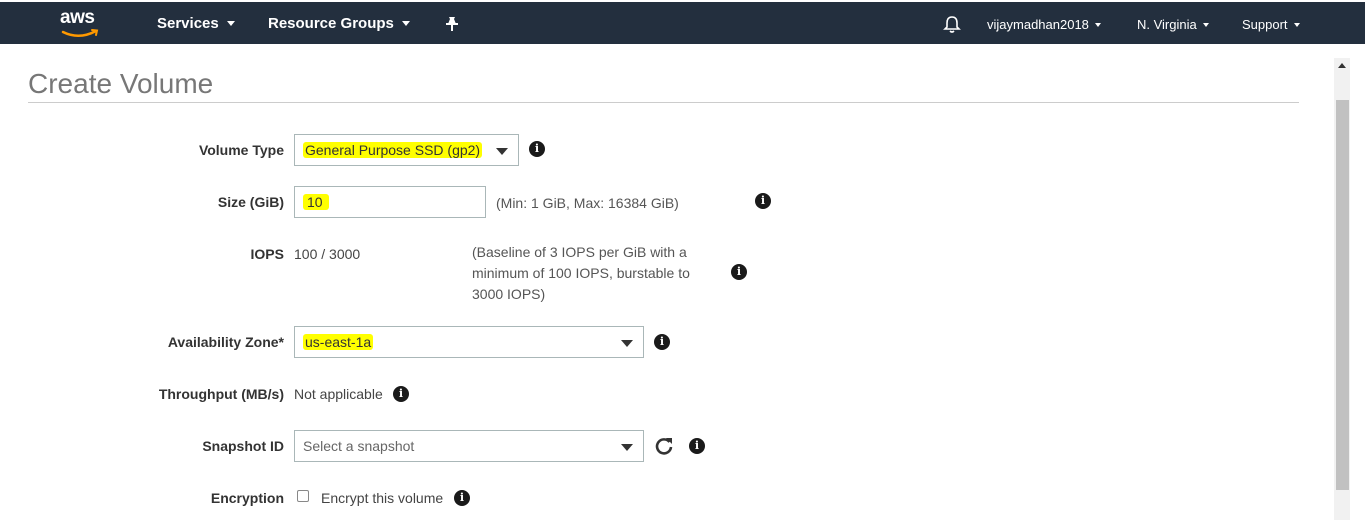  What do you see at coordinates (243, 446) in the screenshot?
I see `snapshot-id-label: Snapshot ID` at bounding box center [243, 446].